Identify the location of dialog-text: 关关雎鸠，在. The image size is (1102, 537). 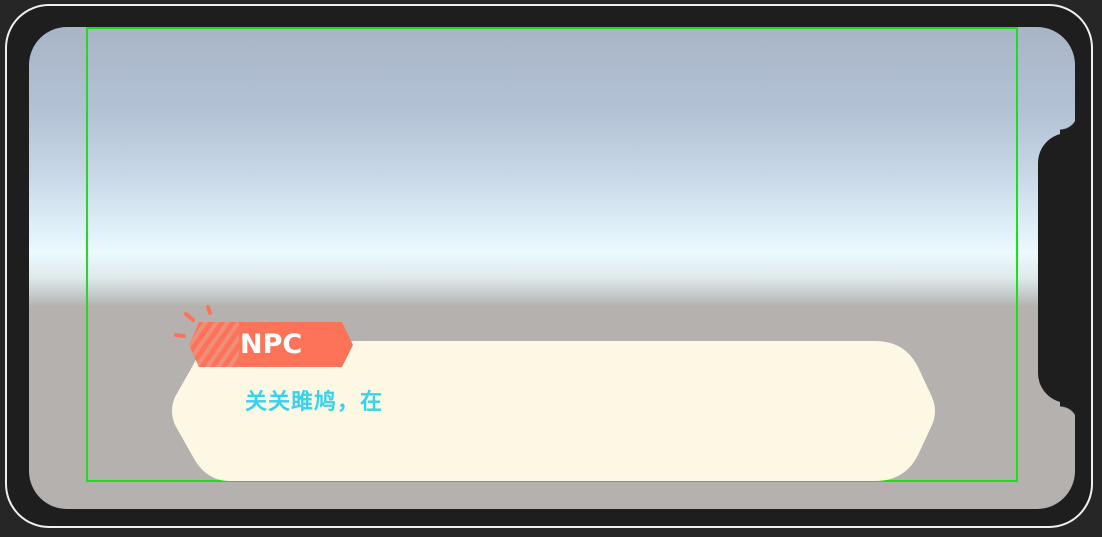
(314, 402).